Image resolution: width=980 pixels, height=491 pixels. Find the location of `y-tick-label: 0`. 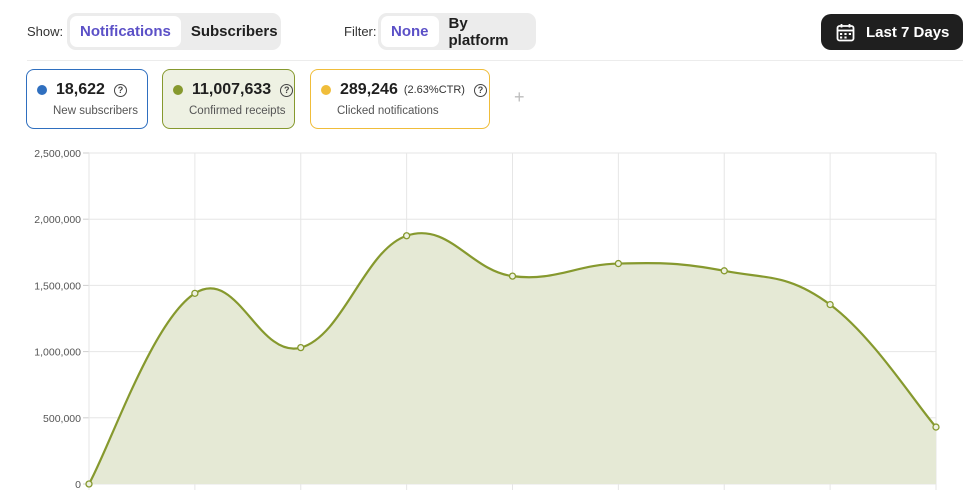

y-tick-label: 0 is located at coordinates (78, 485).